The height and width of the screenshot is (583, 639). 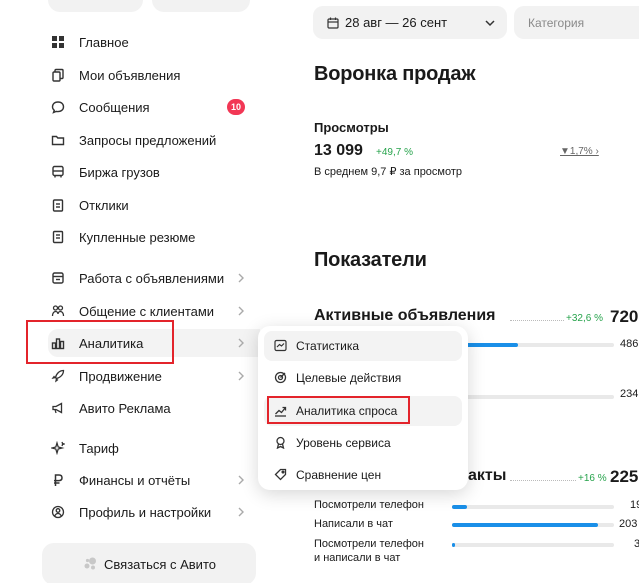 I want to click on clipboard-icon, so click(x=58, y=205).